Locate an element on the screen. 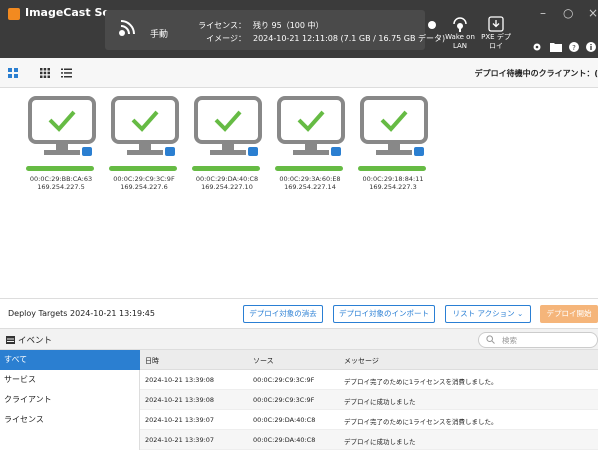 The image size is (598, 450). events-title: イベント is located at coordinates (35, 341).